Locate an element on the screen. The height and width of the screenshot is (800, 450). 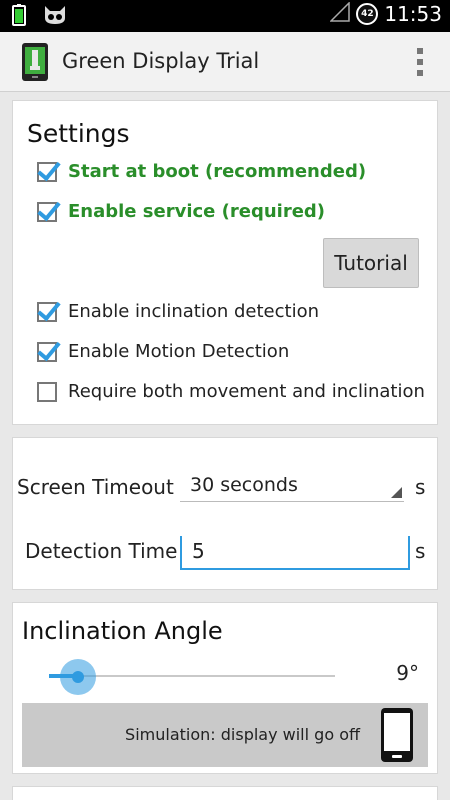
enable-service-option: Enable service (required) is located at coordinates (181, 211).